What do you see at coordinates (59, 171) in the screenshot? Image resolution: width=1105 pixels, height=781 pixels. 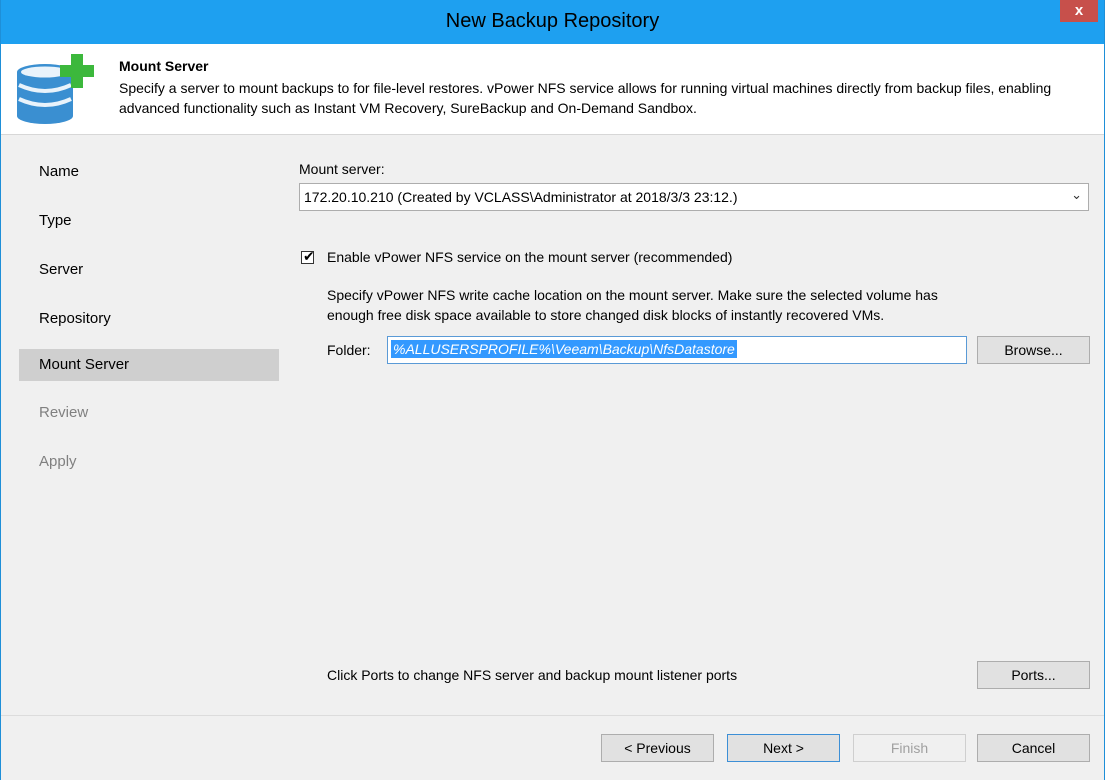 I see `sidebar-item-label: Name` at bounding box center [59, 171].